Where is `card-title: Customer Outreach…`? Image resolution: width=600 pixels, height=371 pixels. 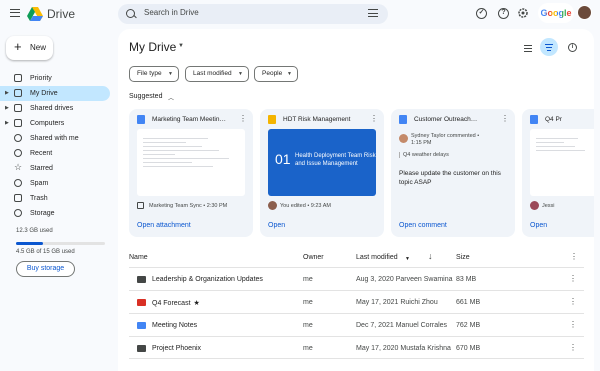
card-title: Customer Outreach… is located at coordinates (446, 119).